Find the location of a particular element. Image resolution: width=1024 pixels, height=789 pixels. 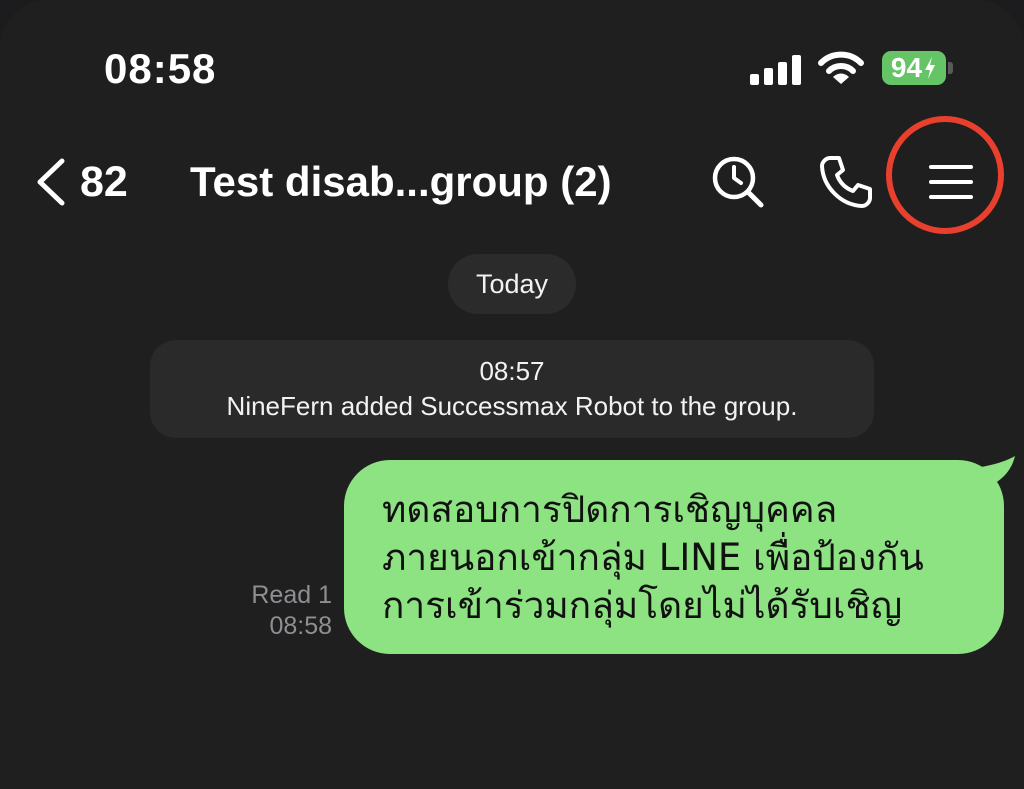

message-time: 08:58 is located at coordinates (300, 626).